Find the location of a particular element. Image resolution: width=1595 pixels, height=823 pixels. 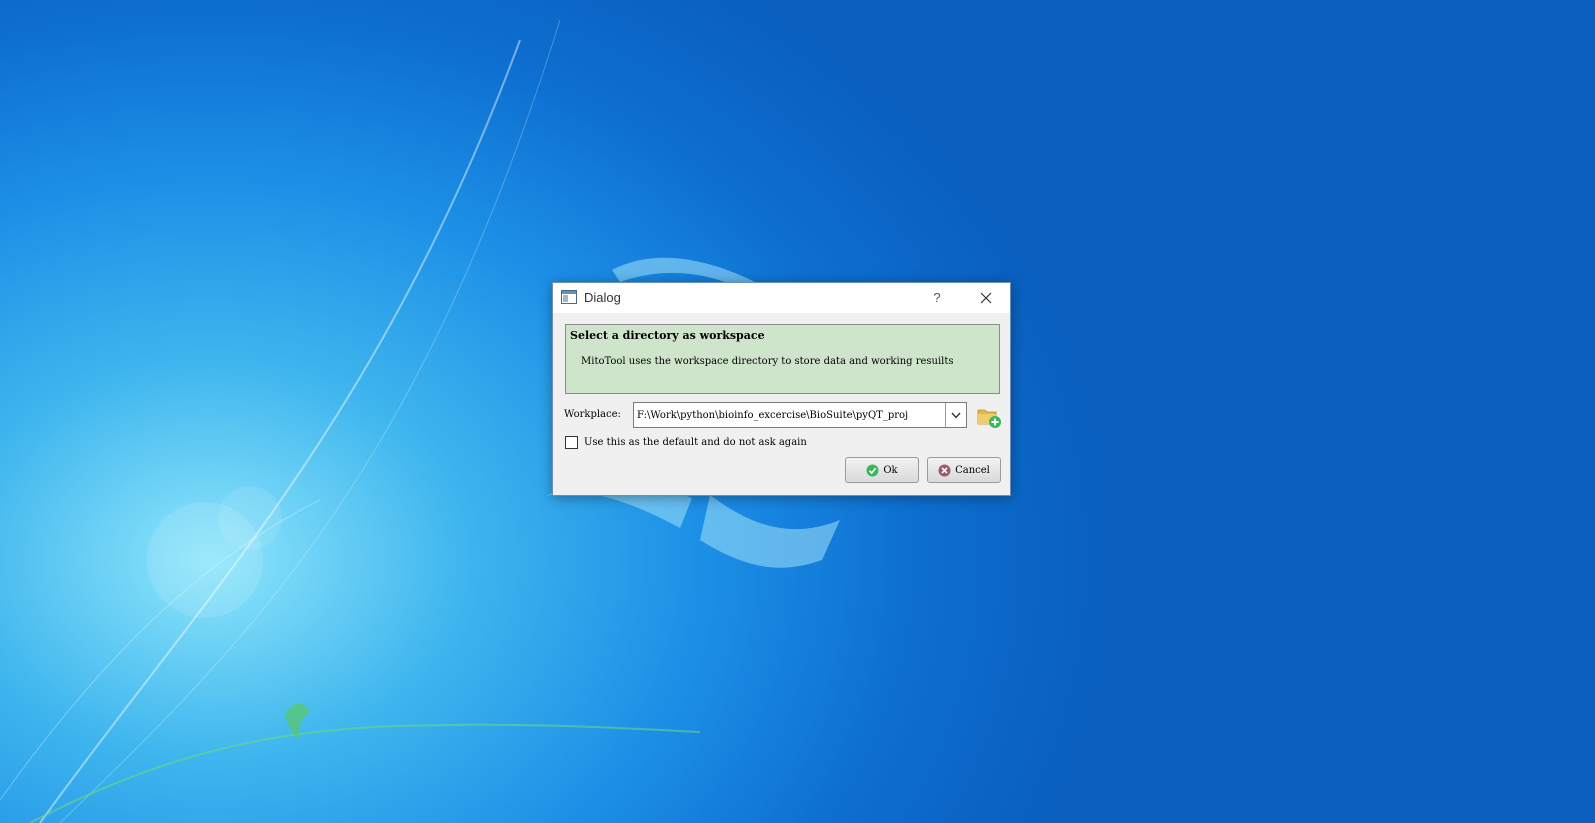

workspace-dropdown-button is located at coordinates (955, 415).